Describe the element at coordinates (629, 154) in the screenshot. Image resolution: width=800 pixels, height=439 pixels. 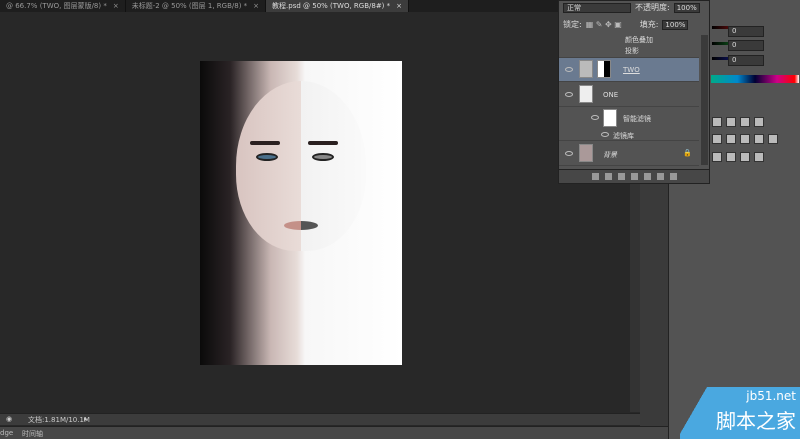
I see `layer-background: 背景 🔒` at that location.